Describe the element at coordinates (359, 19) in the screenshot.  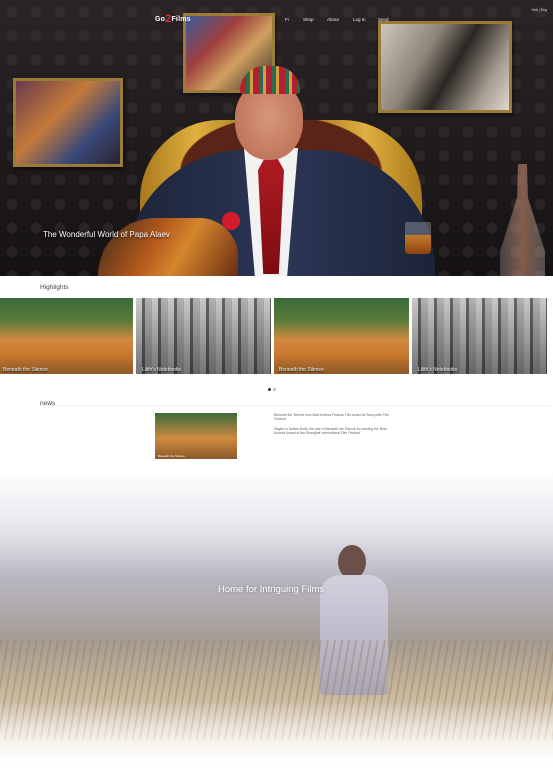
I see `nav-item-login: Log In` at that location.